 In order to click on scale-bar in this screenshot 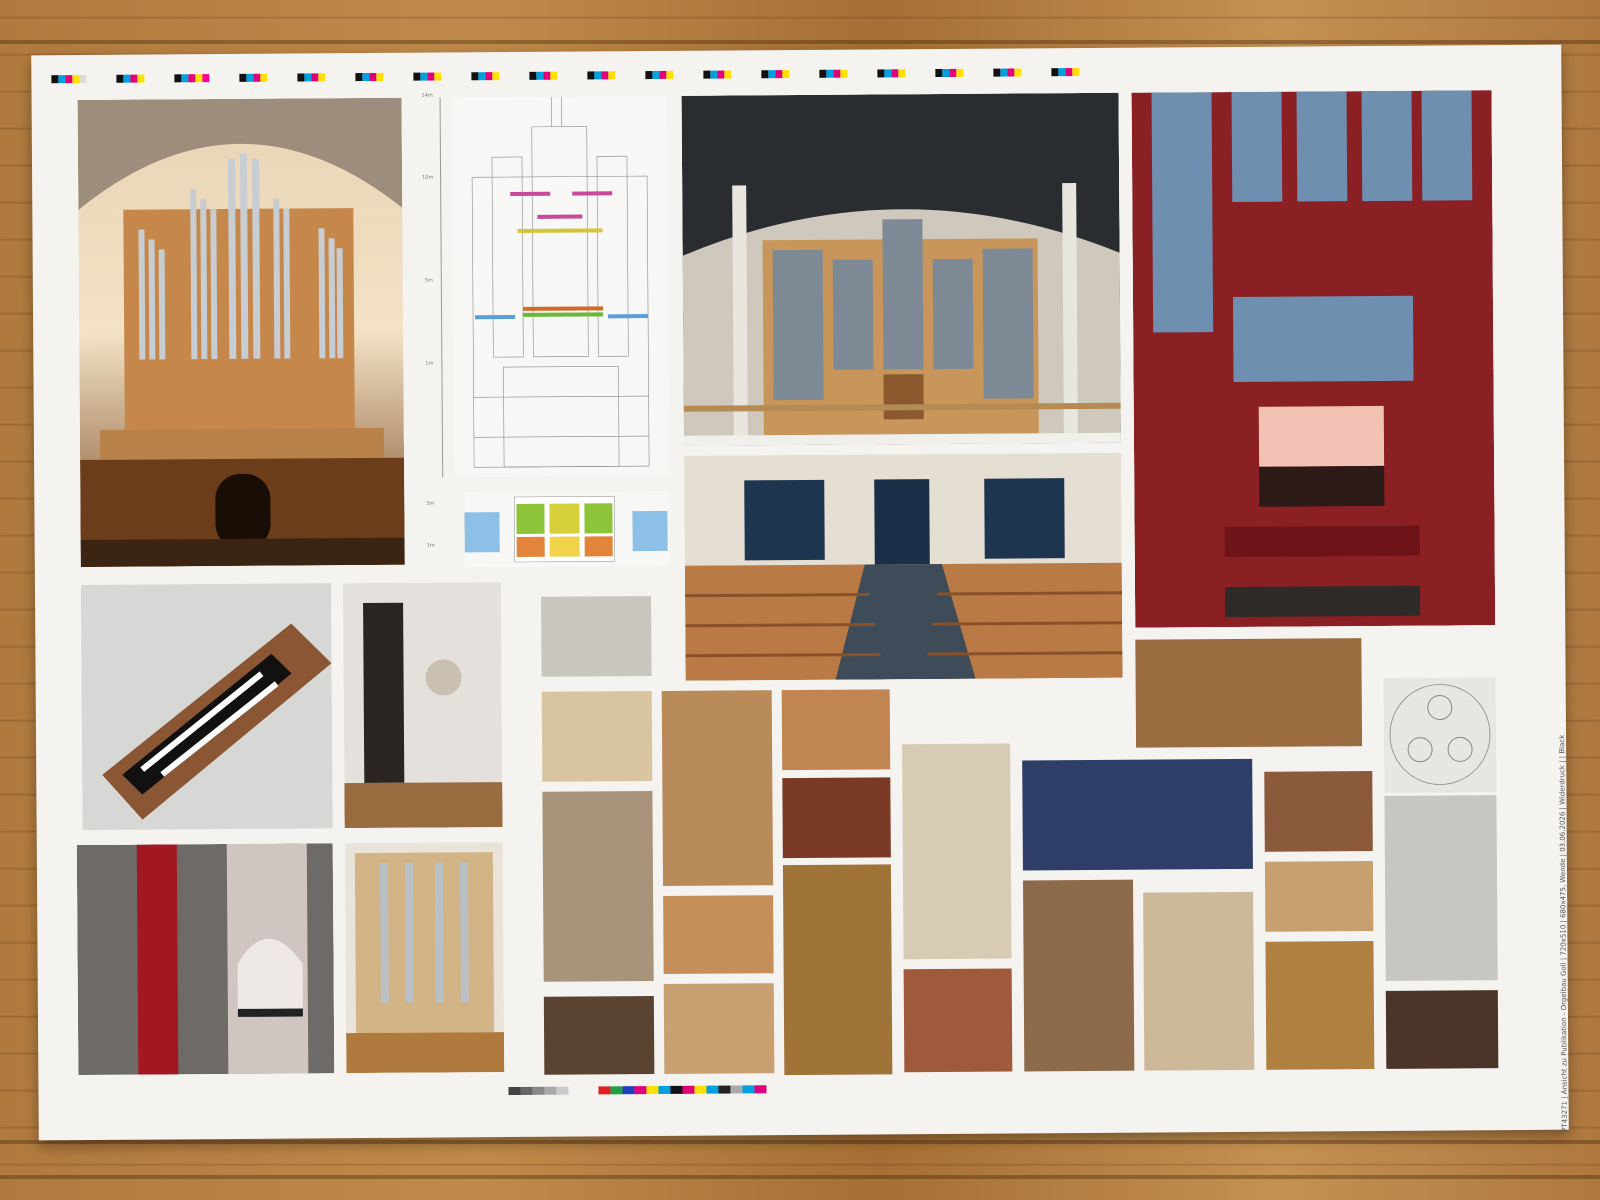, I will do `click(441, 287)`.